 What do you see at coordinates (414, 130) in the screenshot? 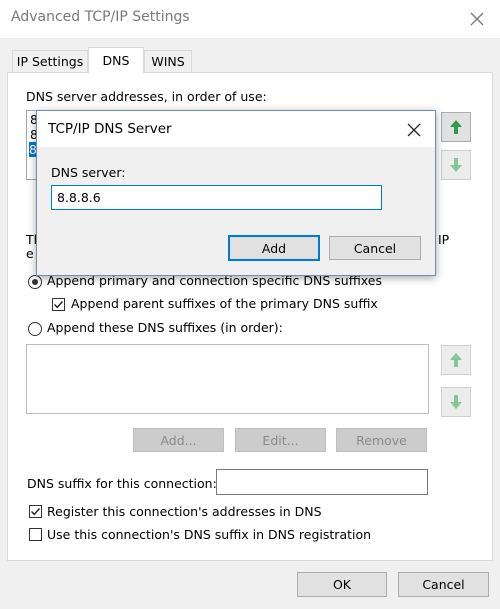
I see `dialog-close-icon` at bounding box center [414, 130].